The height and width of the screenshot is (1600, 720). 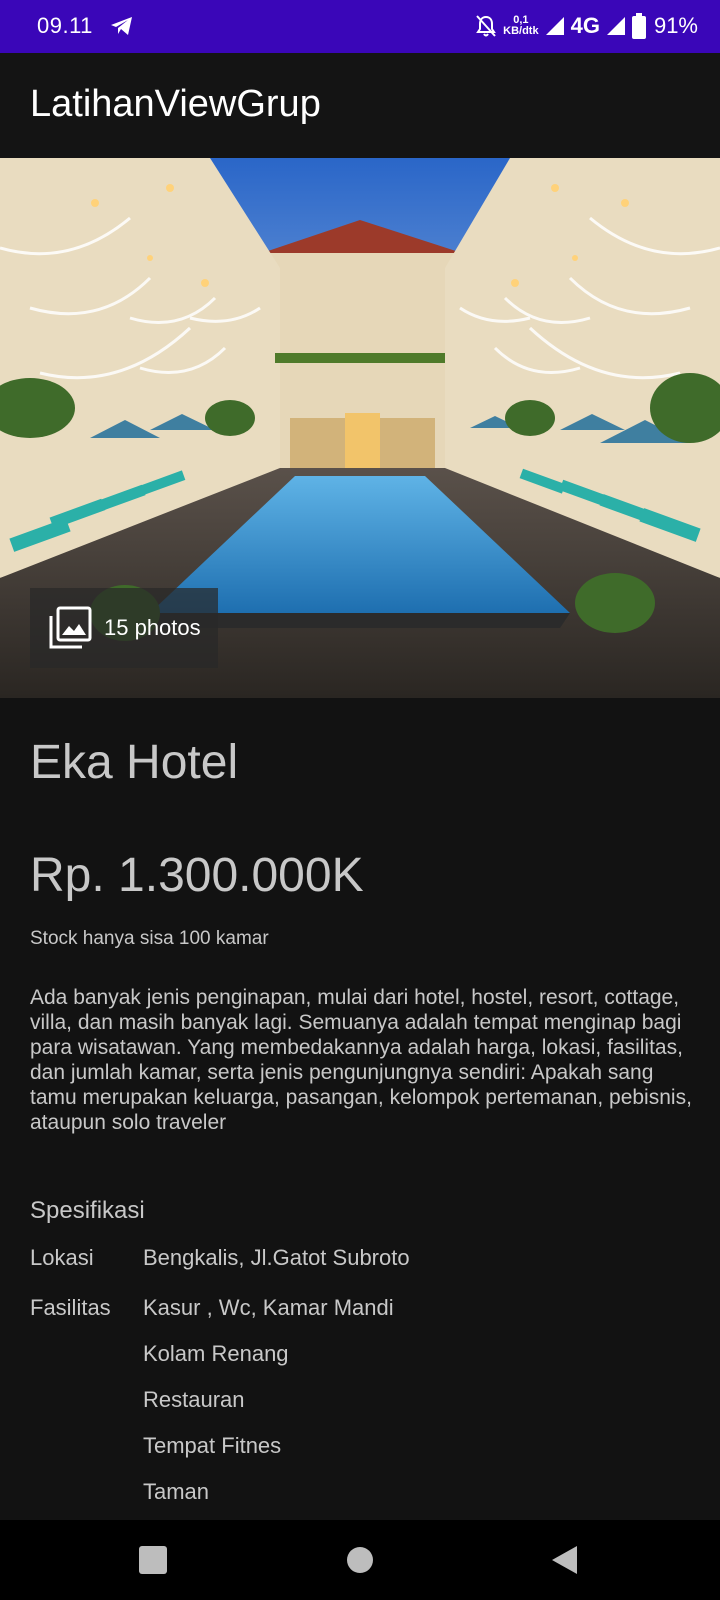 What do you see at coordinates (87, 1210) in the screenshot?
I see `specs-title: Spesifikasi` at bounding box center [87, 1210].